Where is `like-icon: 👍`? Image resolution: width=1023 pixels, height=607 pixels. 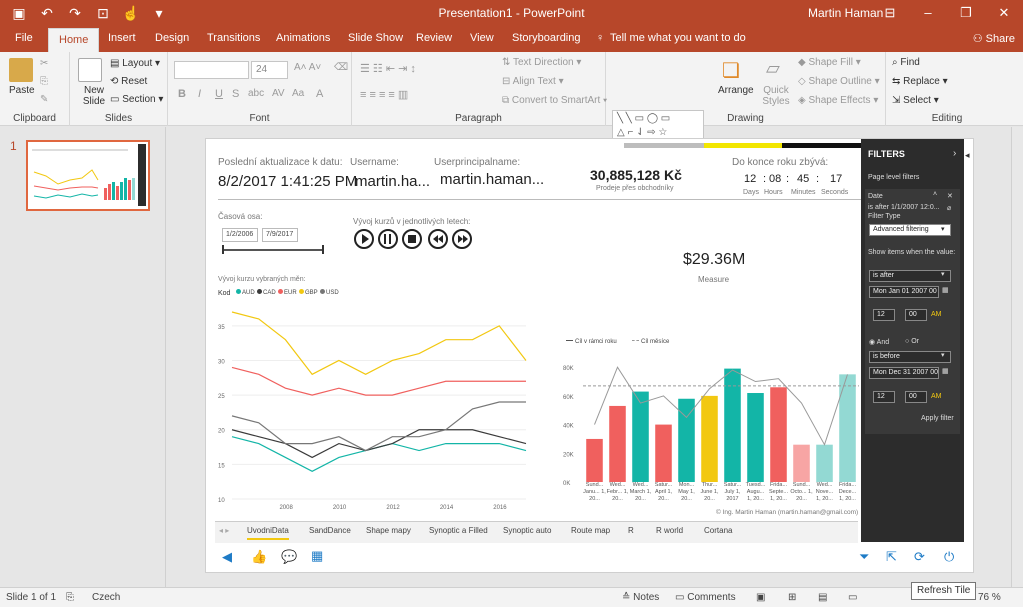 like-icon: 👍 is located at coordinates (259, 557).